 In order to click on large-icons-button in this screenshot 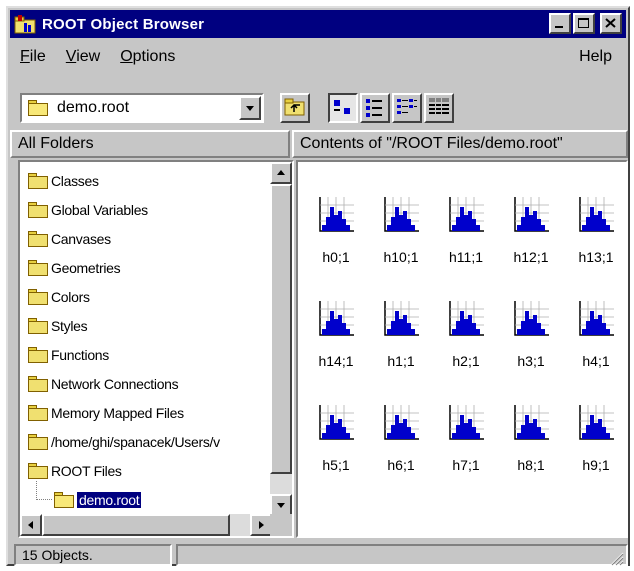, I will do `click(343, 108)`.